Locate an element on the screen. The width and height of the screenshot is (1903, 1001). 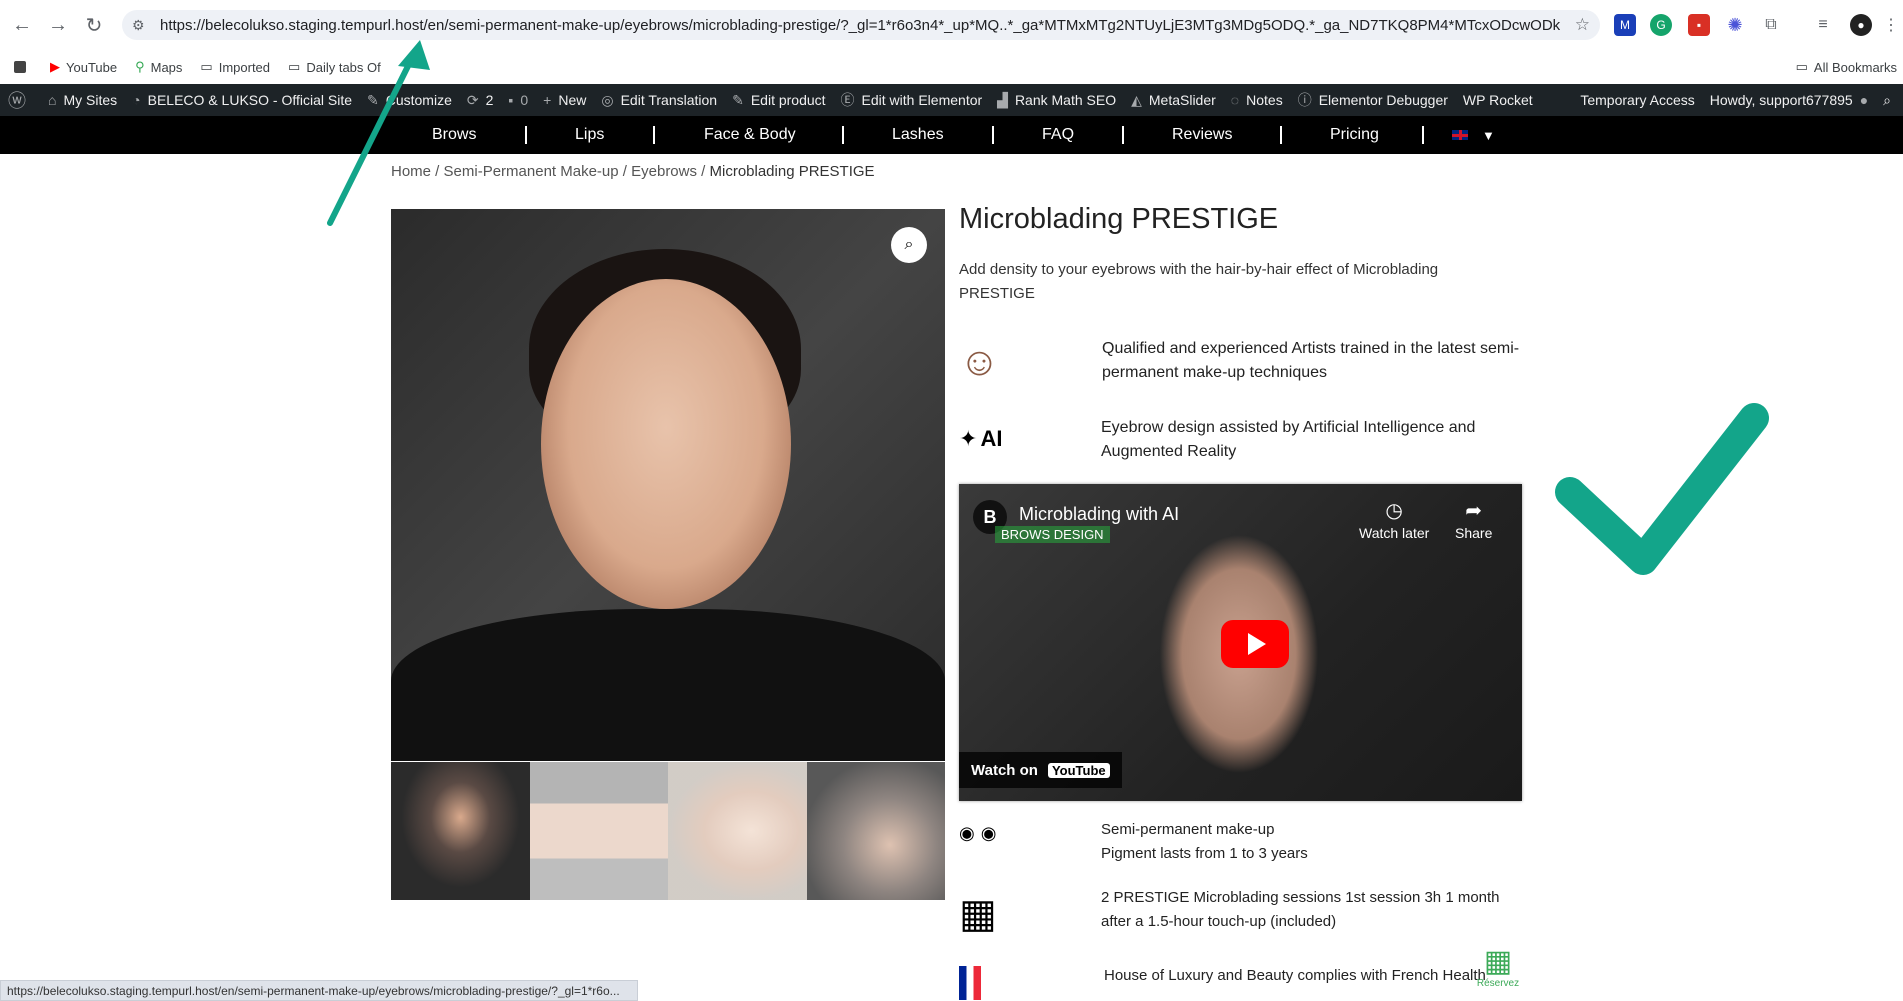
brush-icon: ✎ is located at coordinates (373, 99).